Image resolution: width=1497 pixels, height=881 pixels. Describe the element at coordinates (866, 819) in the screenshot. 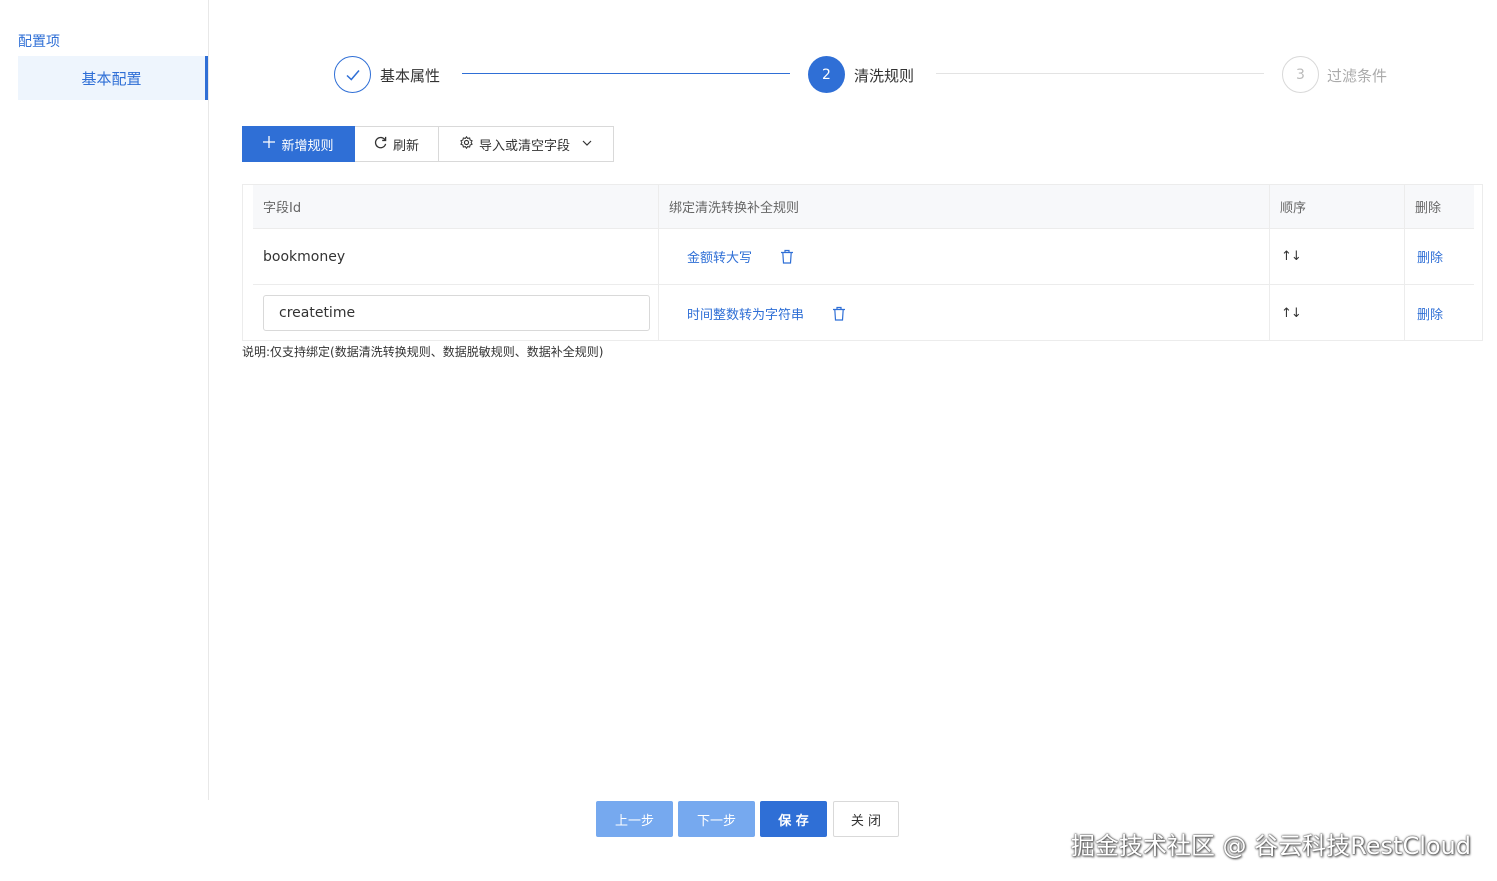

I see `close-button: 关 闭` at that location.